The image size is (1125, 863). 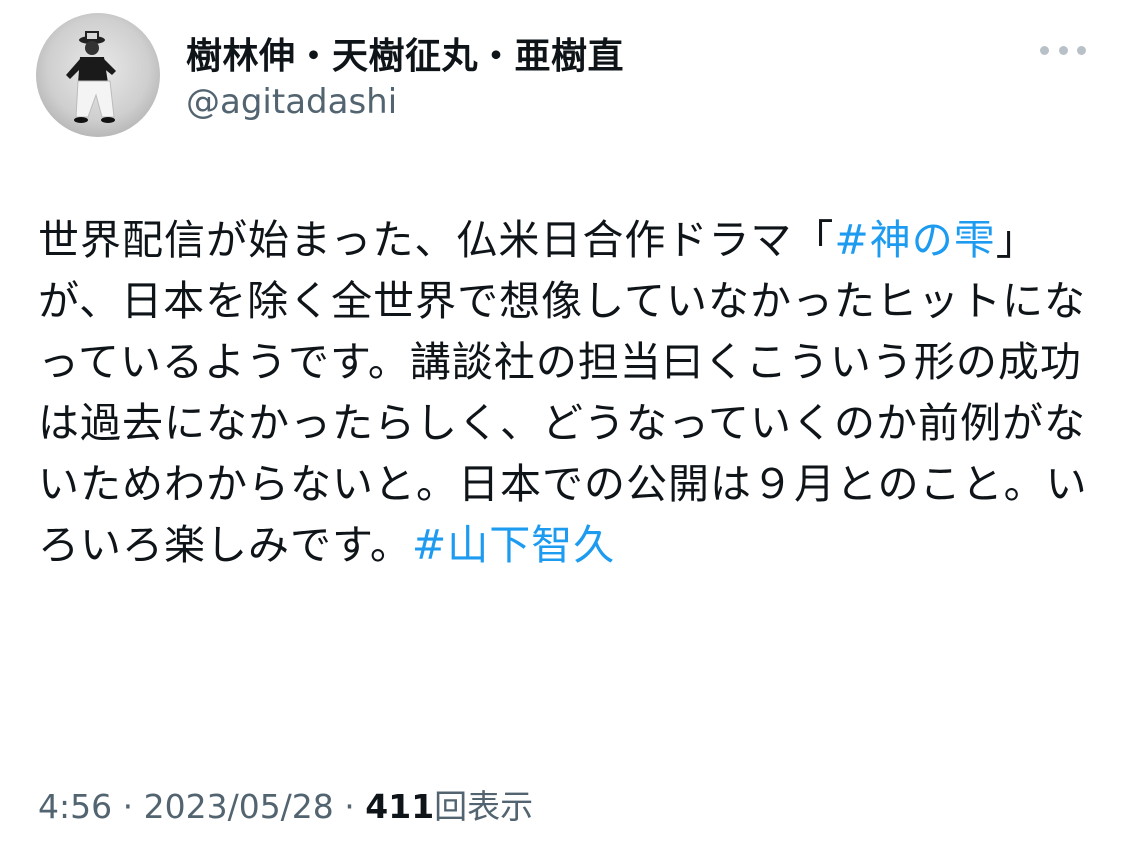 What do you see at coordinates (75, 806) in the screenshot?
I see `tweet-time: 4:56` at bounding box center [75, 806].